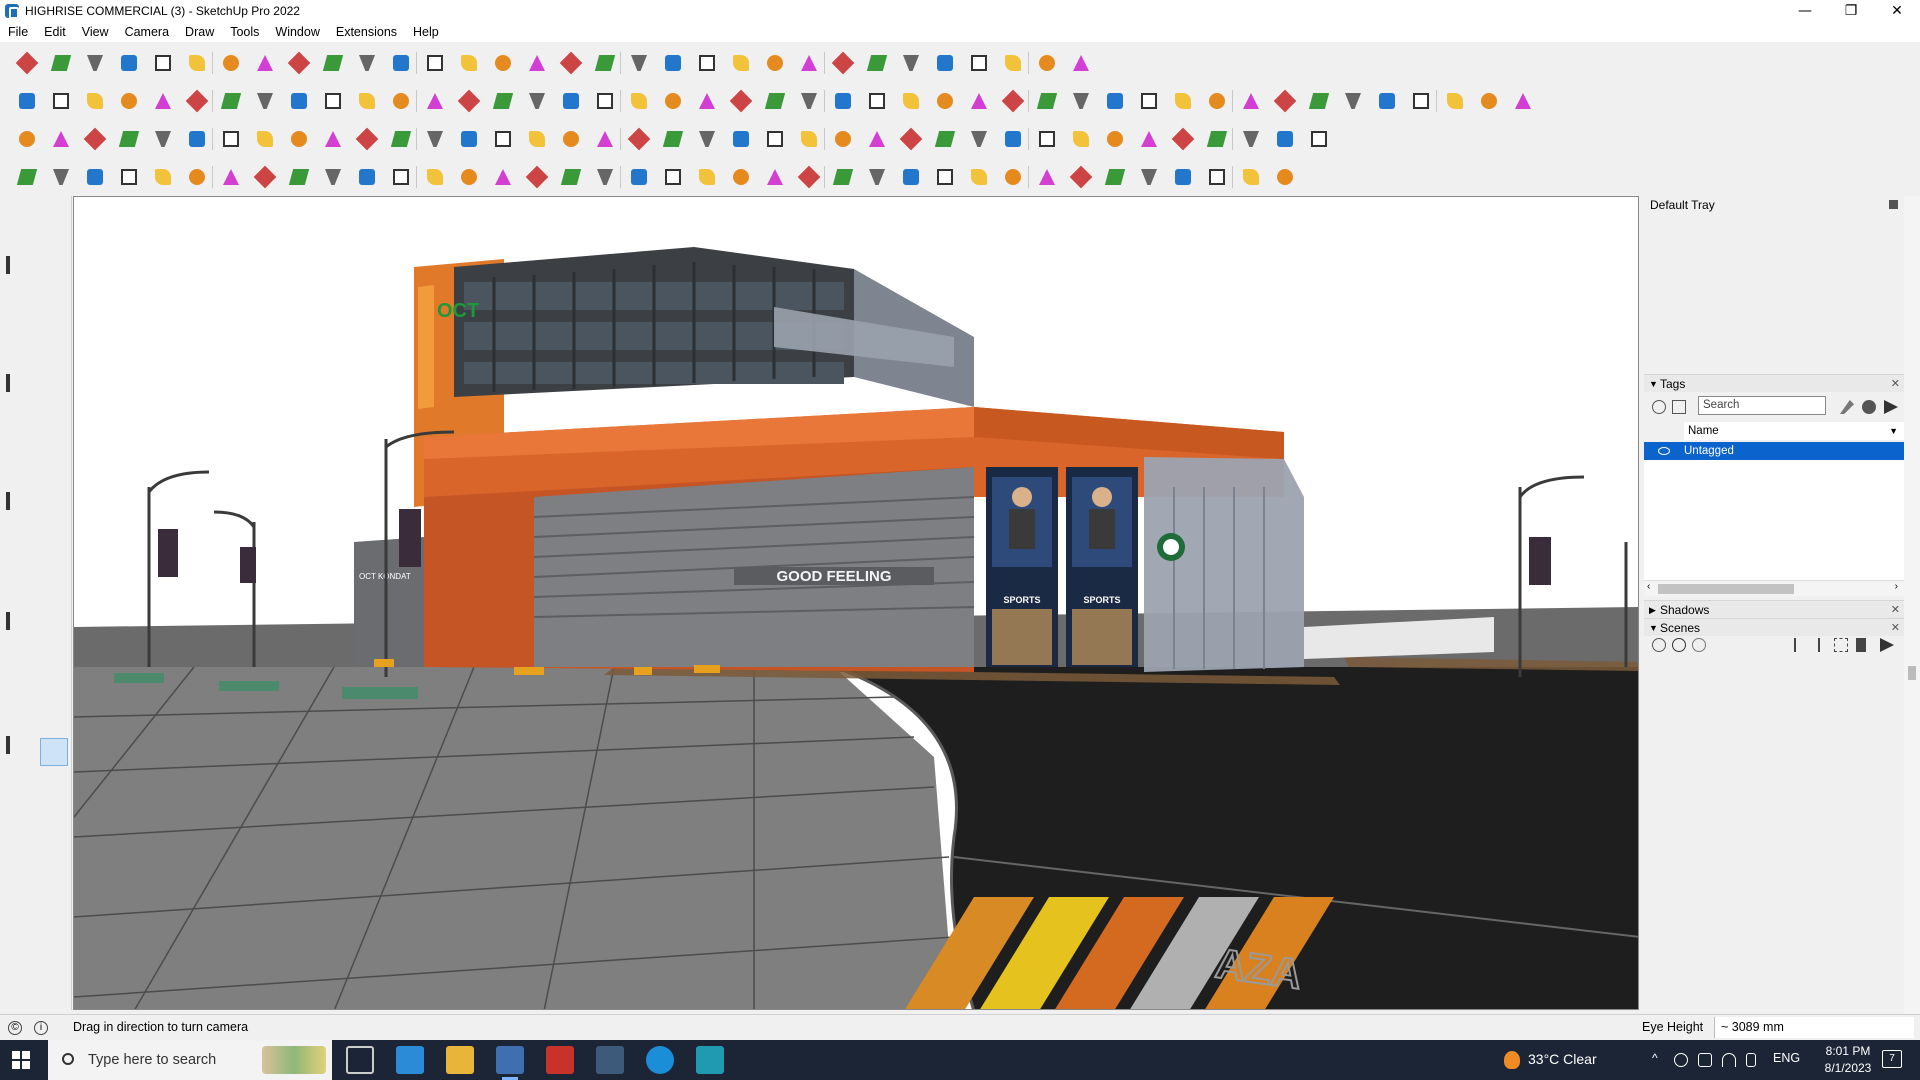 The height and width of the screenshot is (1080, 1920). Describe the element at coordinates (1774, 588) in the screenshot. I see `tags-horizontal-scrollbar: ‹ ›` at that location.